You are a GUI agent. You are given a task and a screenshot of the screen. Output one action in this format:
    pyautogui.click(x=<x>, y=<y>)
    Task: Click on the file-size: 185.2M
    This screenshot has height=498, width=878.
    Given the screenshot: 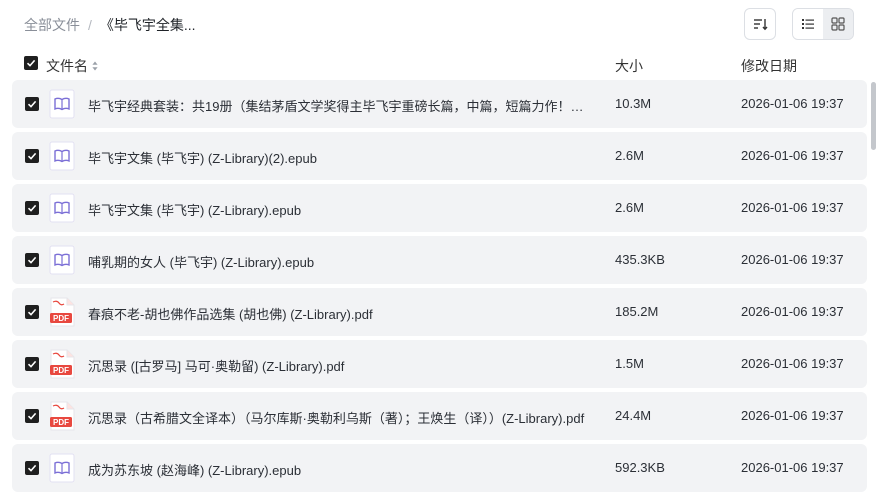 What is the action you would take?
    pyautogui.click(x=637, y=311)
    